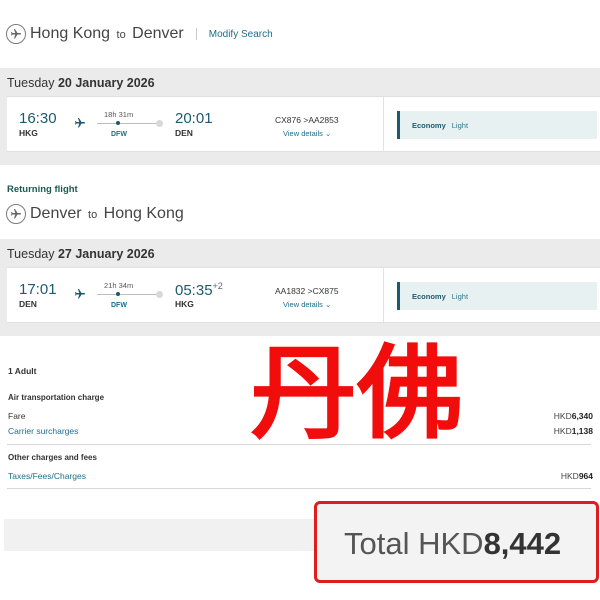  What do you see at coordinates (52, 457) in the screenshot?
I see `other-charges-heading: Other charges and fees` at bounding box center [52, 457].